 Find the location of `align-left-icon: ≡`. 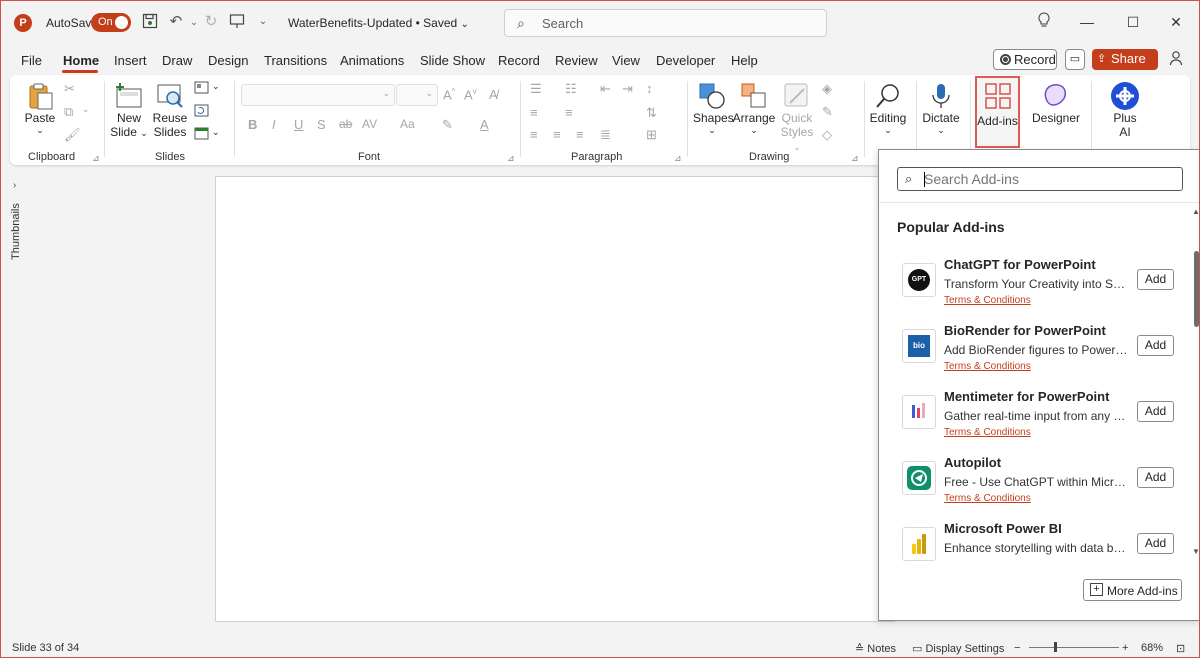

align-left-icon: ≡ is located at coordinates (538, 135).